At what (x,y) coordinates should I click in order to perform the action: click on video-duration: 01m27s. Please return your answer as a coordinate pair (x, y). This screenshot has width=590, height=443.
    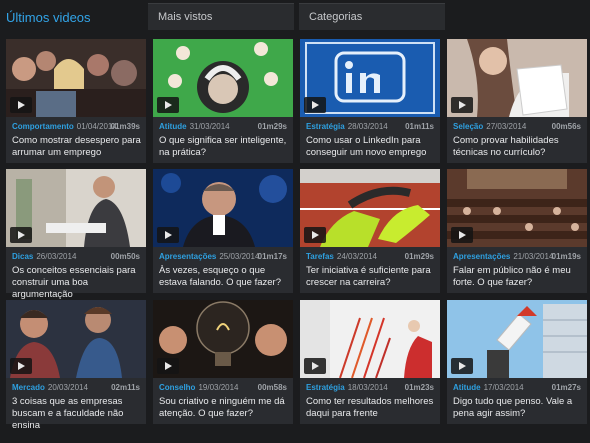
    Looking at the image, I should click on (566, 387).